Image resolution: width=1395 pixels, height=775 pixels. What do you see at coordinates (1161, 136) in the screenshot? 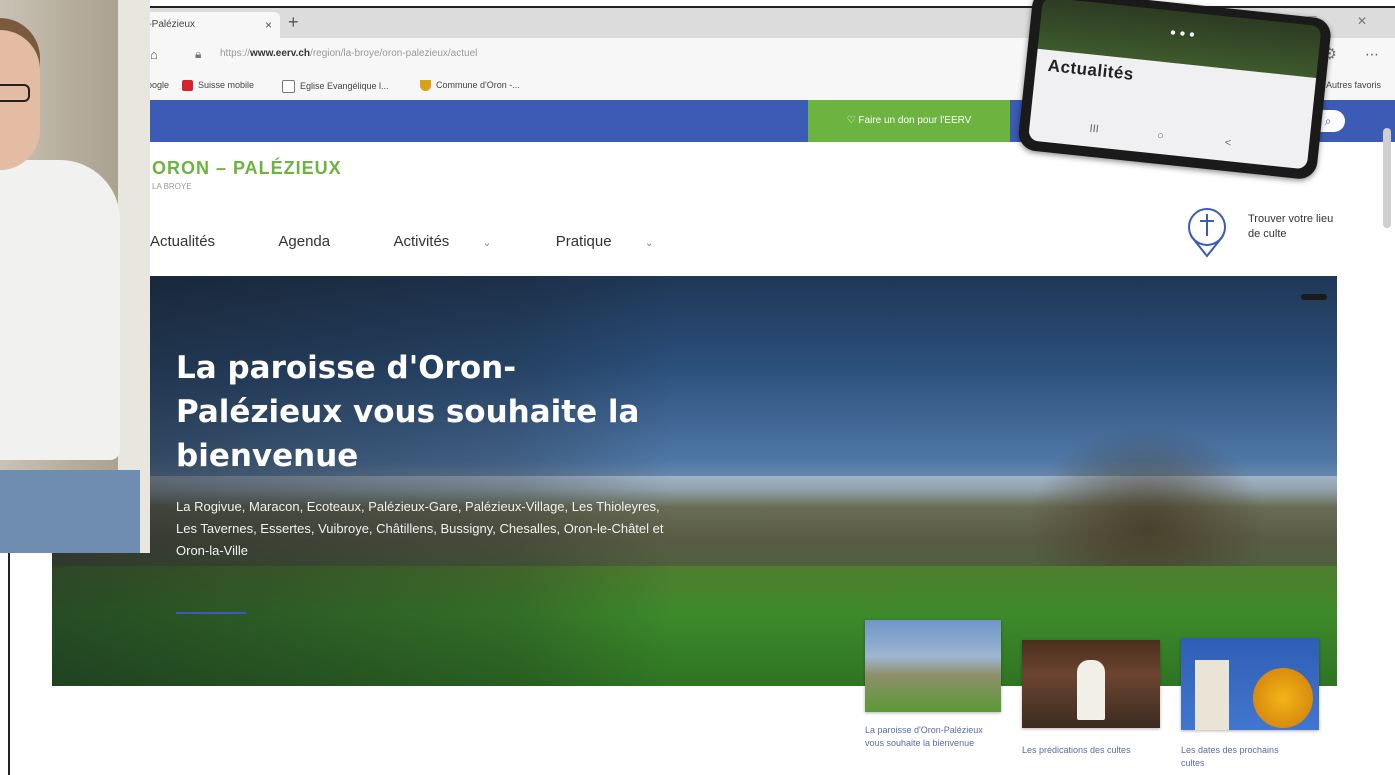
I see `home-circle-icon: ○` at bounding box center [1161, 136].